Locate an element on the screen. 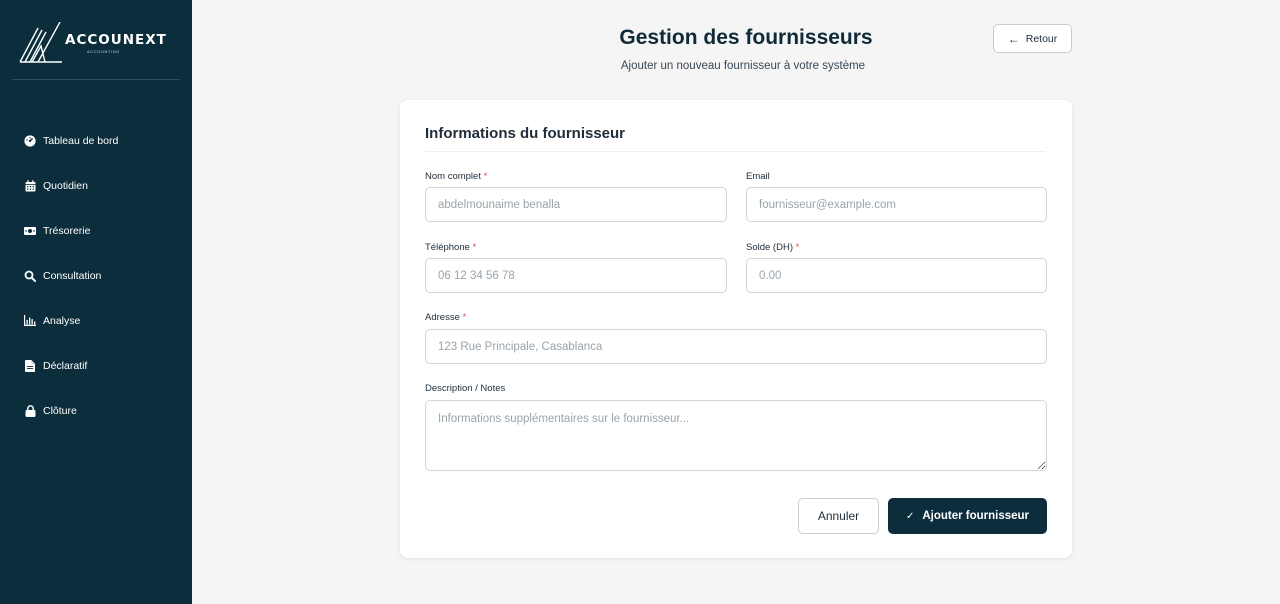  sidebar-item-label: Quotidien is located at coordinates (65, 185).